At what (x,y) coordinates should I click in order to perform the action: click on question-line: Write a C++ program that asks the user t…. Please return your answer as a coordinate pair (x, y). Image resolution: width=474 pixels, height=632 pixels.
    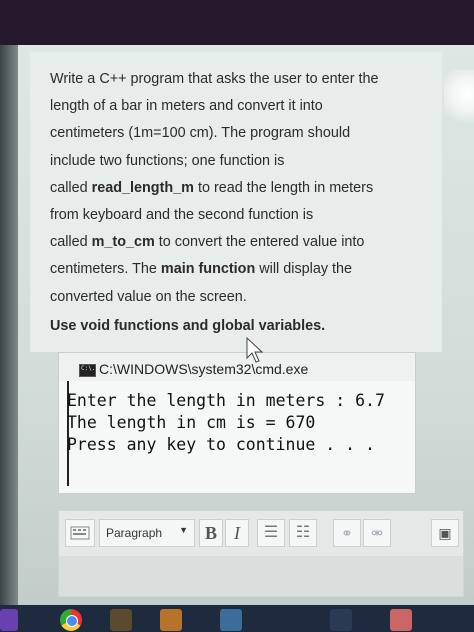
    Looking at the image, I should click on (214, 79).